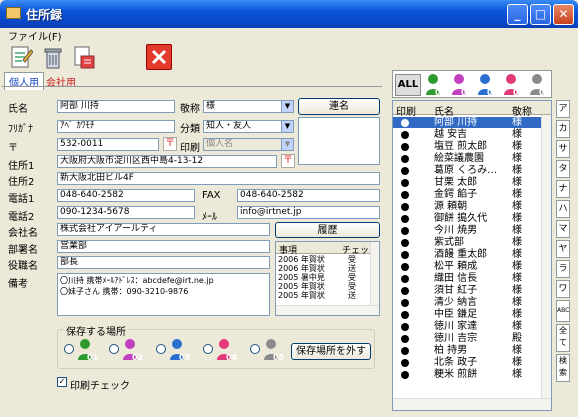  I want to click on honorific-select: 様 ▼, so click(248, 106).